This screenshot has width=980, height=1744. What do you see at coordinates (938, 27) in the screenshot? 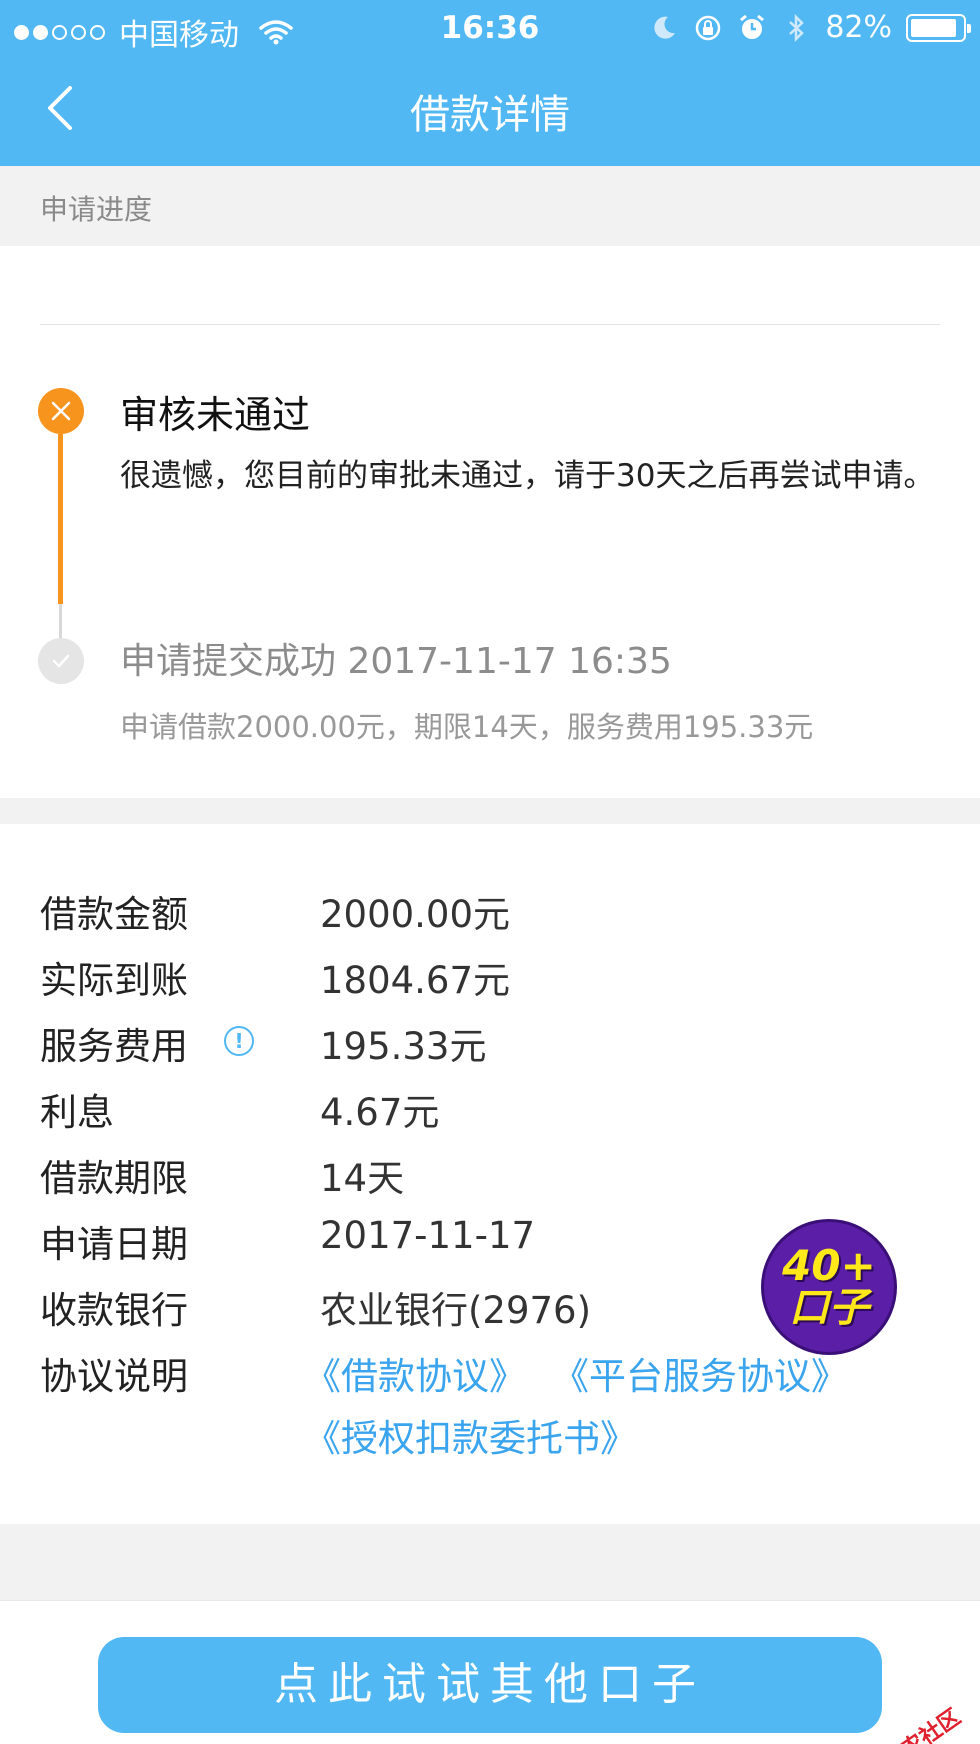
I see `battery-icon` at bounding box center [938, 27].